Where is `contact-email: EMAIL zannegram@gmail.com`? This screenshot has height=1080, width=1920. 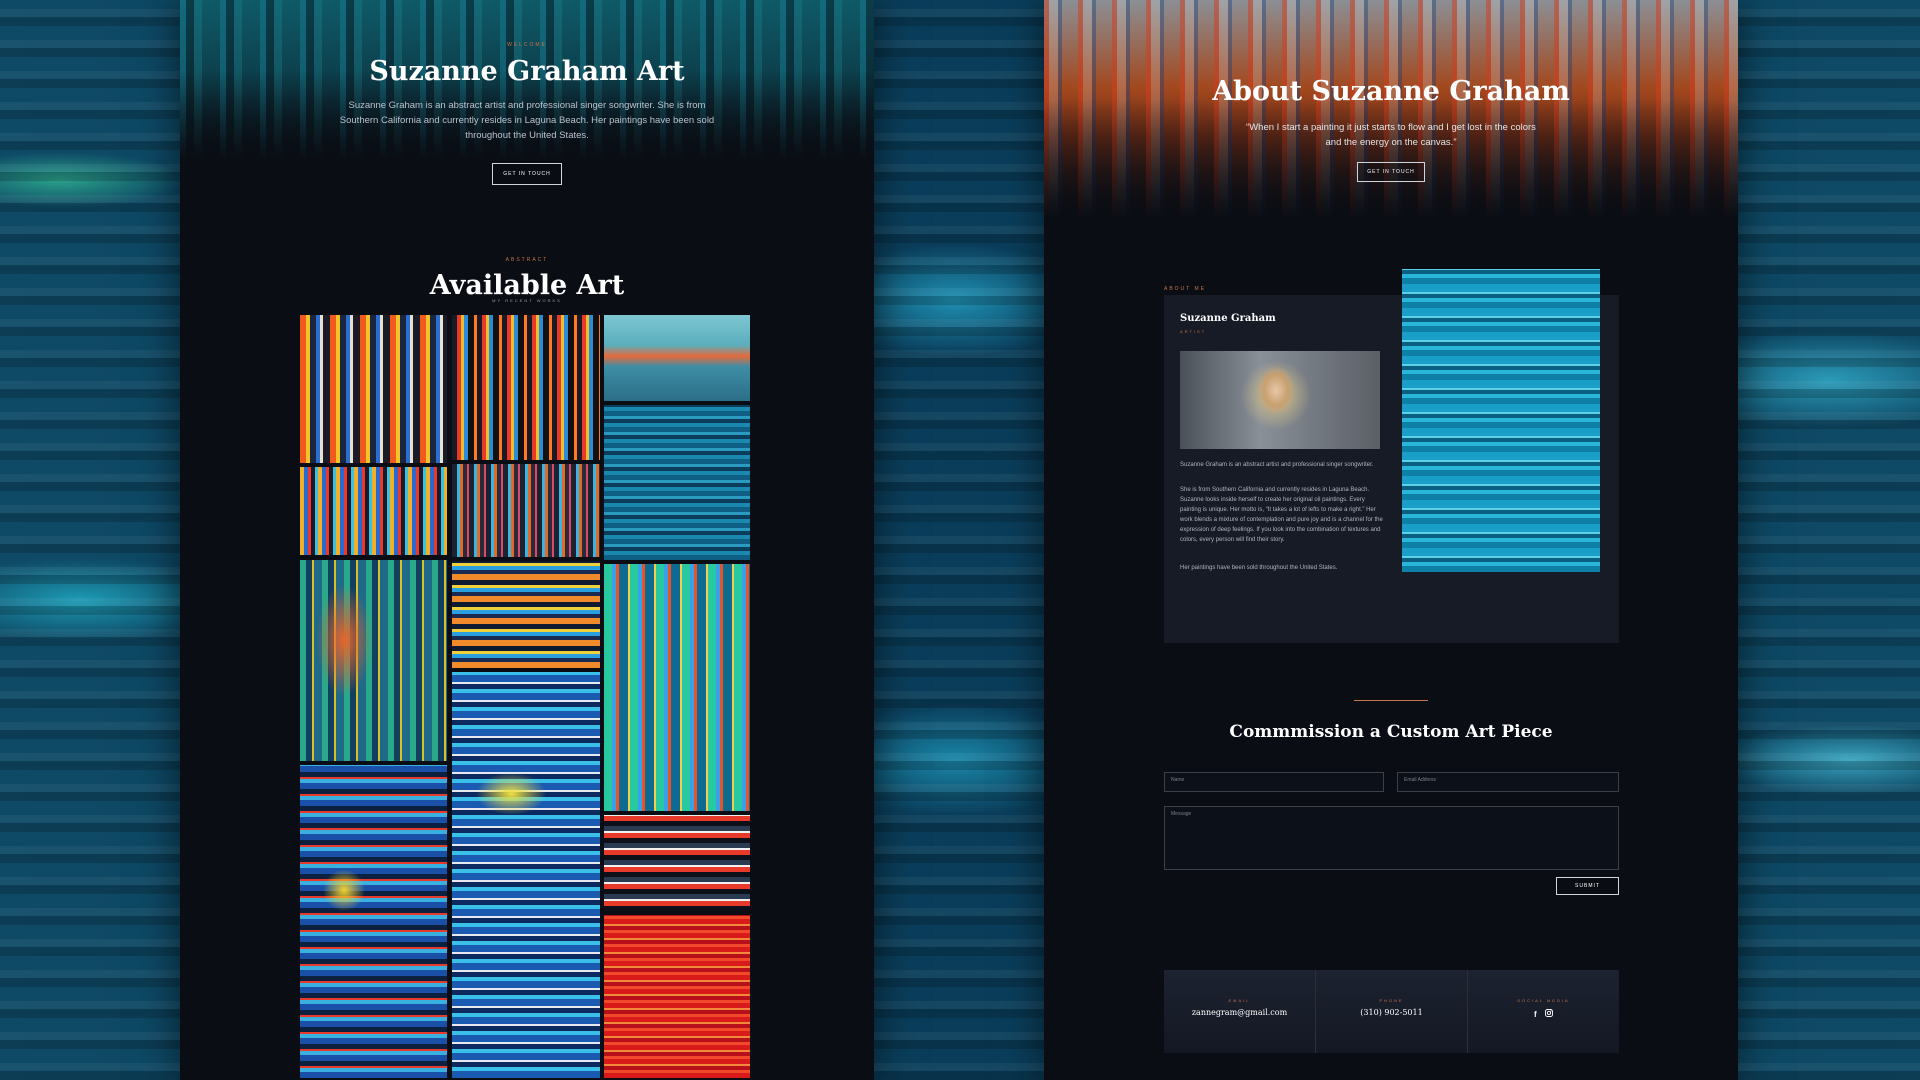 contact-email: EMAIL zannegram@gmail.com is located at coordinates (1240, 1011).